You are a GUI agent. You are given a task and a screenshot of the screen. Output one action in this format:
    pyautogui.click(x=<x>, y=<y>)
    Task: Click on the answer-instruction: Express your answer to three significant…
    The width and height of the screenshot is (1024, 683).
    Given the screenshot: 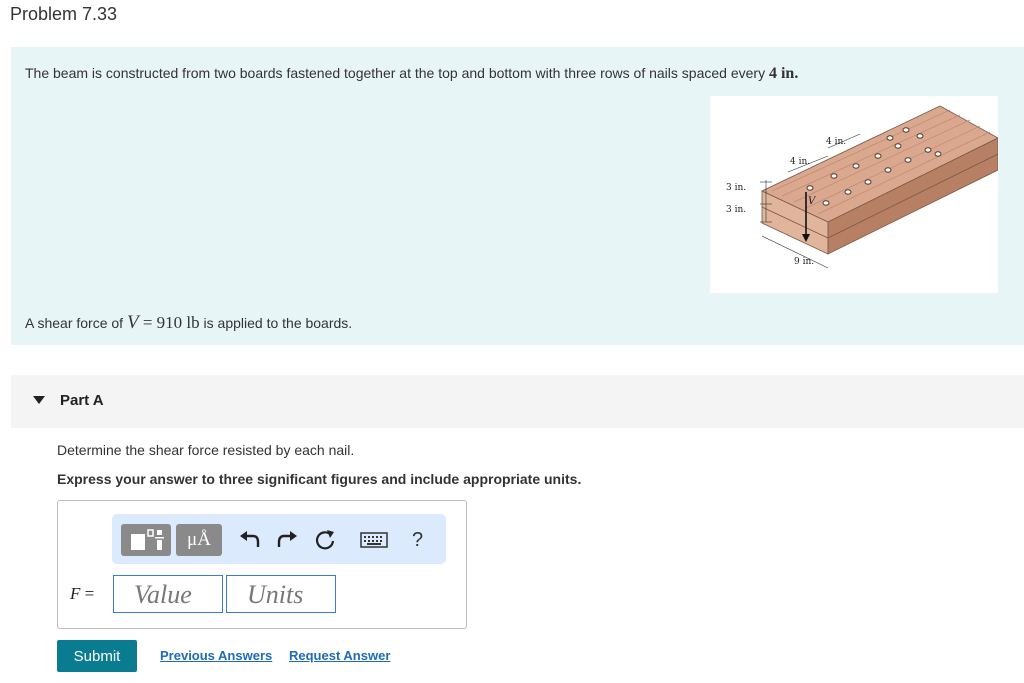 What is the action you would take?
    pyautogui.click(x=319, y=479)
    